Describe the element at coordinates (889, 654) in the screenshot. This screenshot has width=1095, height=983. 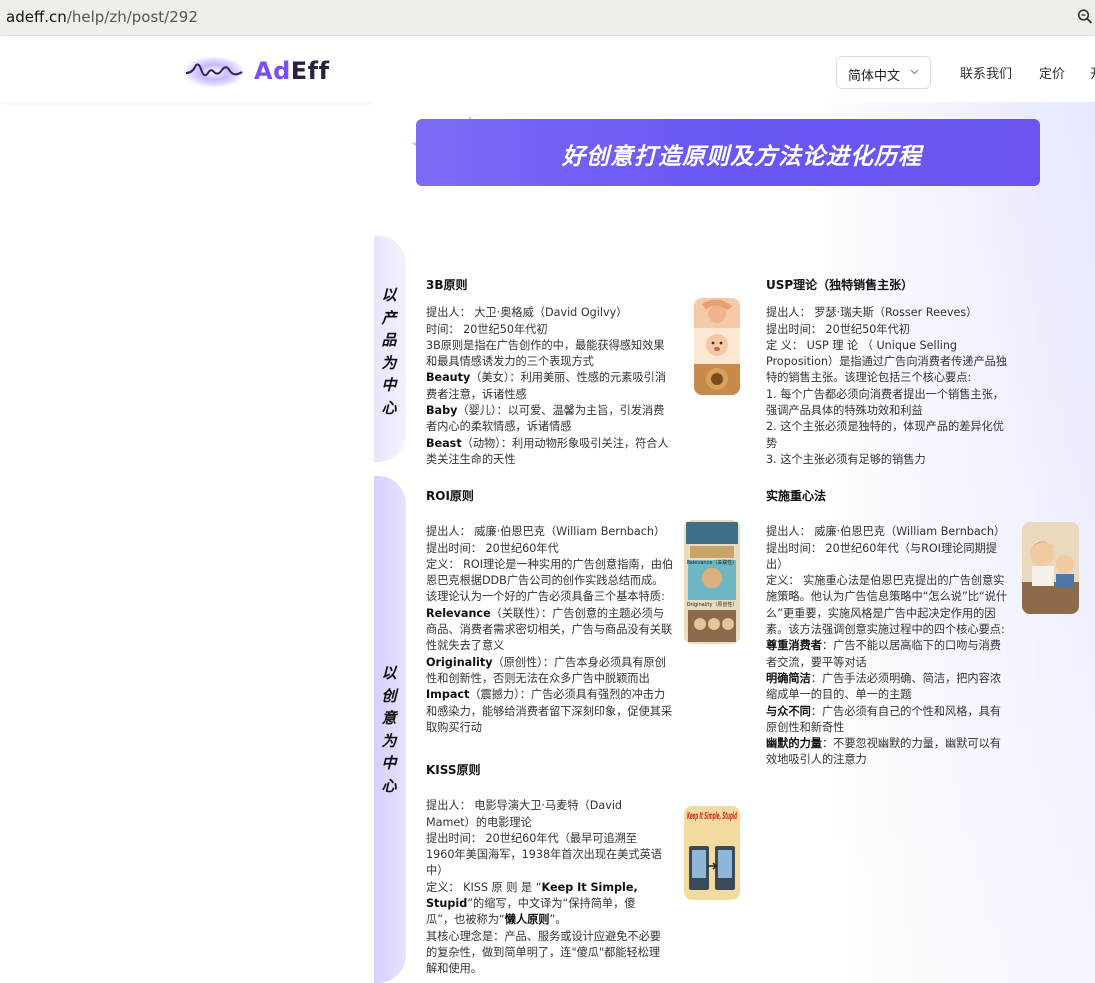
I see `card-item: 尊重消费者：广告不能以居高临下的口吻与消费者交流，要平等对话` at that location.